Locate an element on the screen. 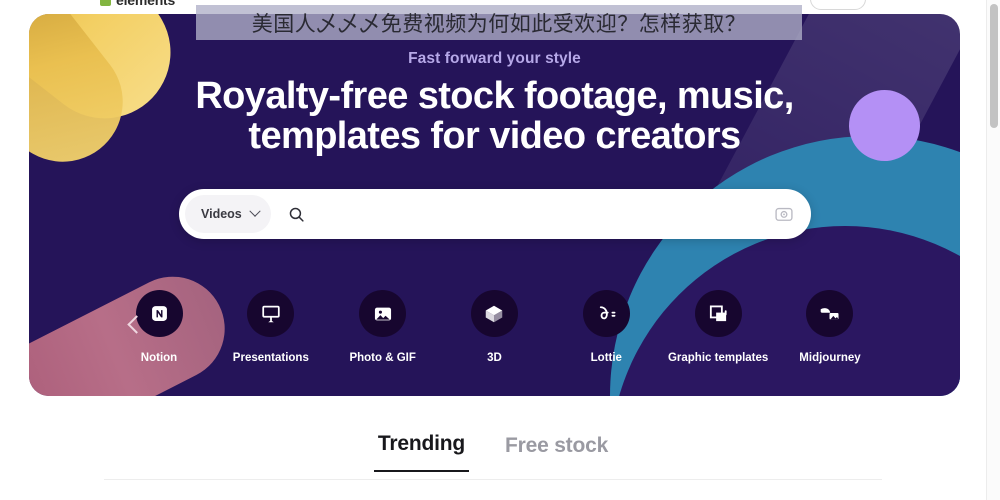 This screenshot has width=1000, height=500. category-label: 3D is located at coordinates (494, 358).